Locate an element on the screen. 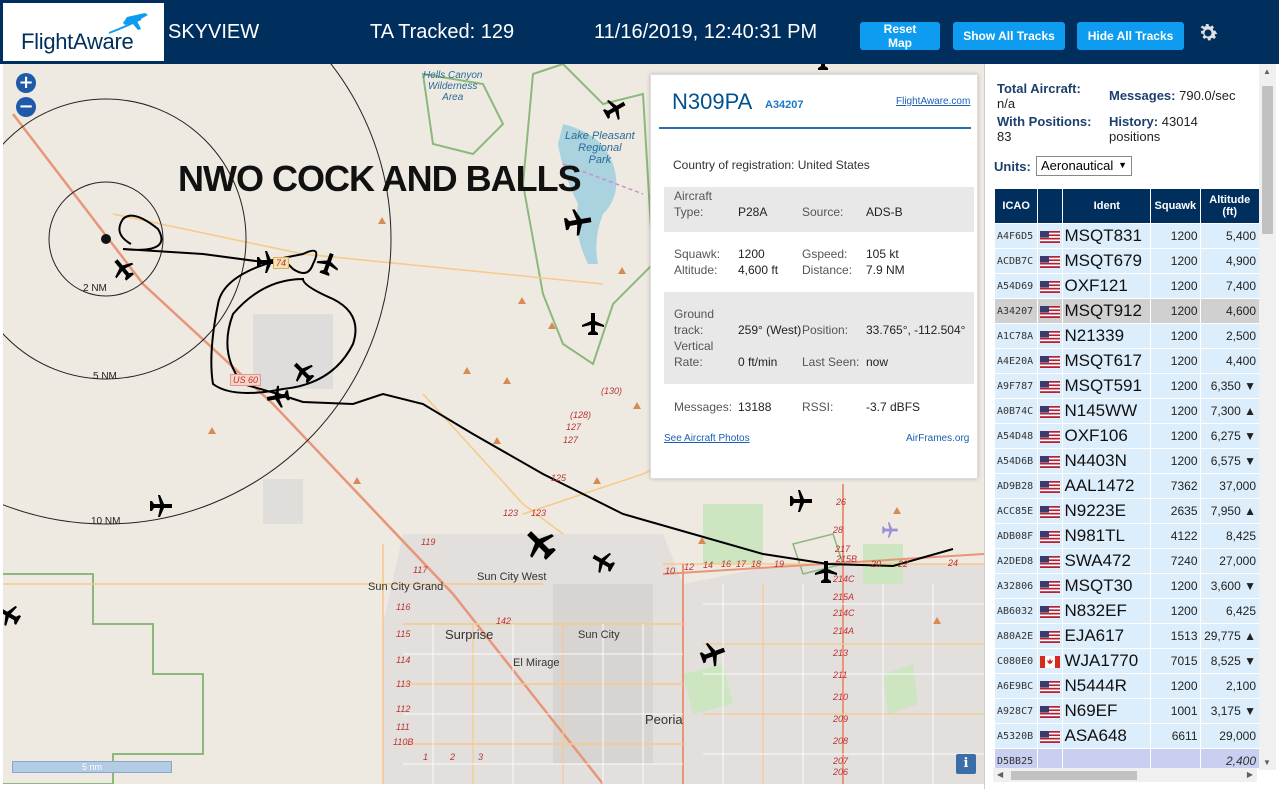 This screenshot has height=789, width=1279. table-row: A928C7 N69EF 1001 3,175 ▼ is located at coordinates (1127, 711).